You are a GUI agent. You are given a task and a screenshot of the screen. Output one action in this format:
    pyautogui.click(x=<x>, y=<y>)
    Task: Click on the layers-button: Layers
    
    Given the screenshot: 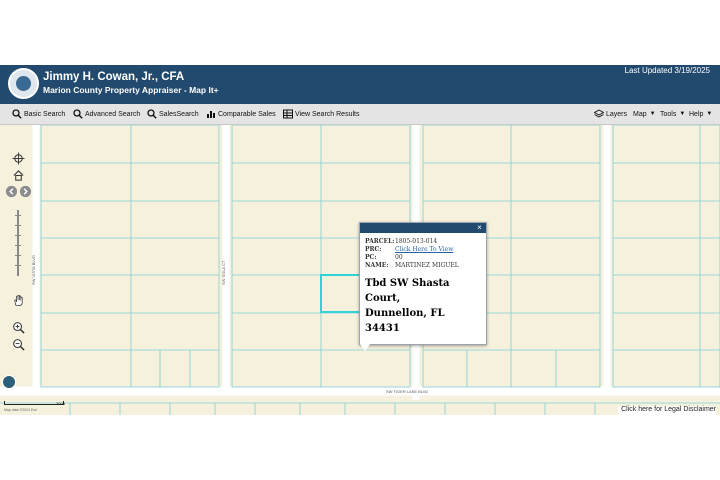 What is the action you would take?
    pyautogui.click(x=610, y=114)
    